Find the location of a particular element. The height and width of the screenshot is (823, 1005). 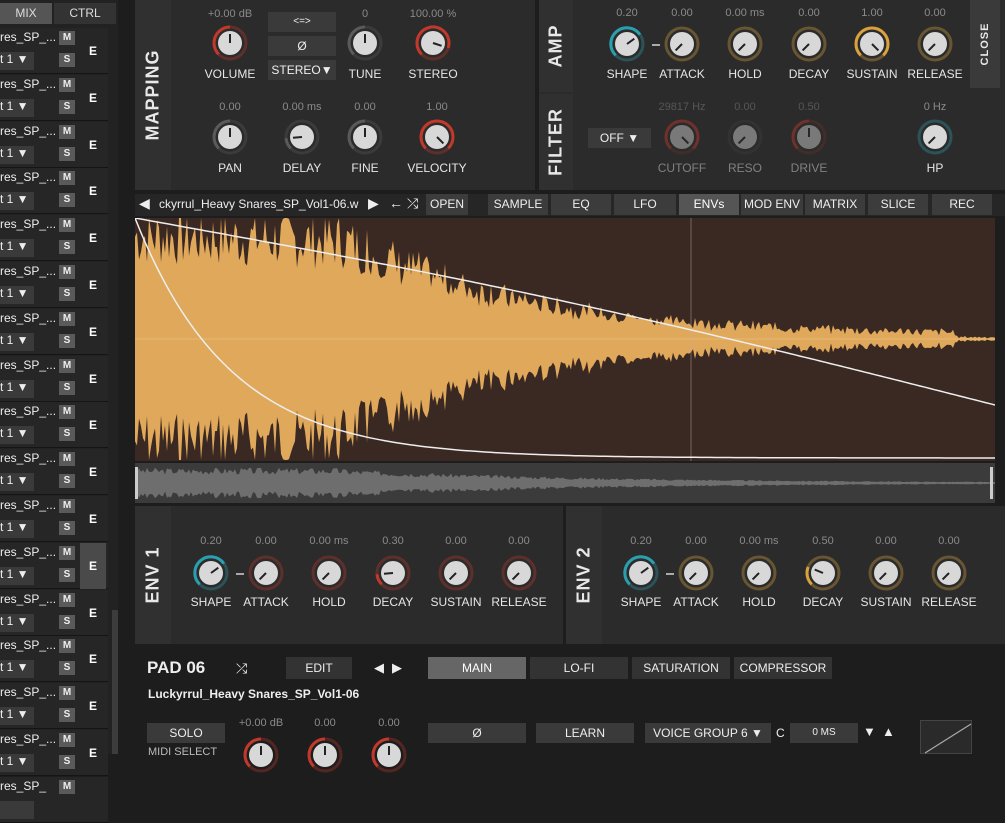

sample-tab-eq: EQ is located at coordinates (581, 204).